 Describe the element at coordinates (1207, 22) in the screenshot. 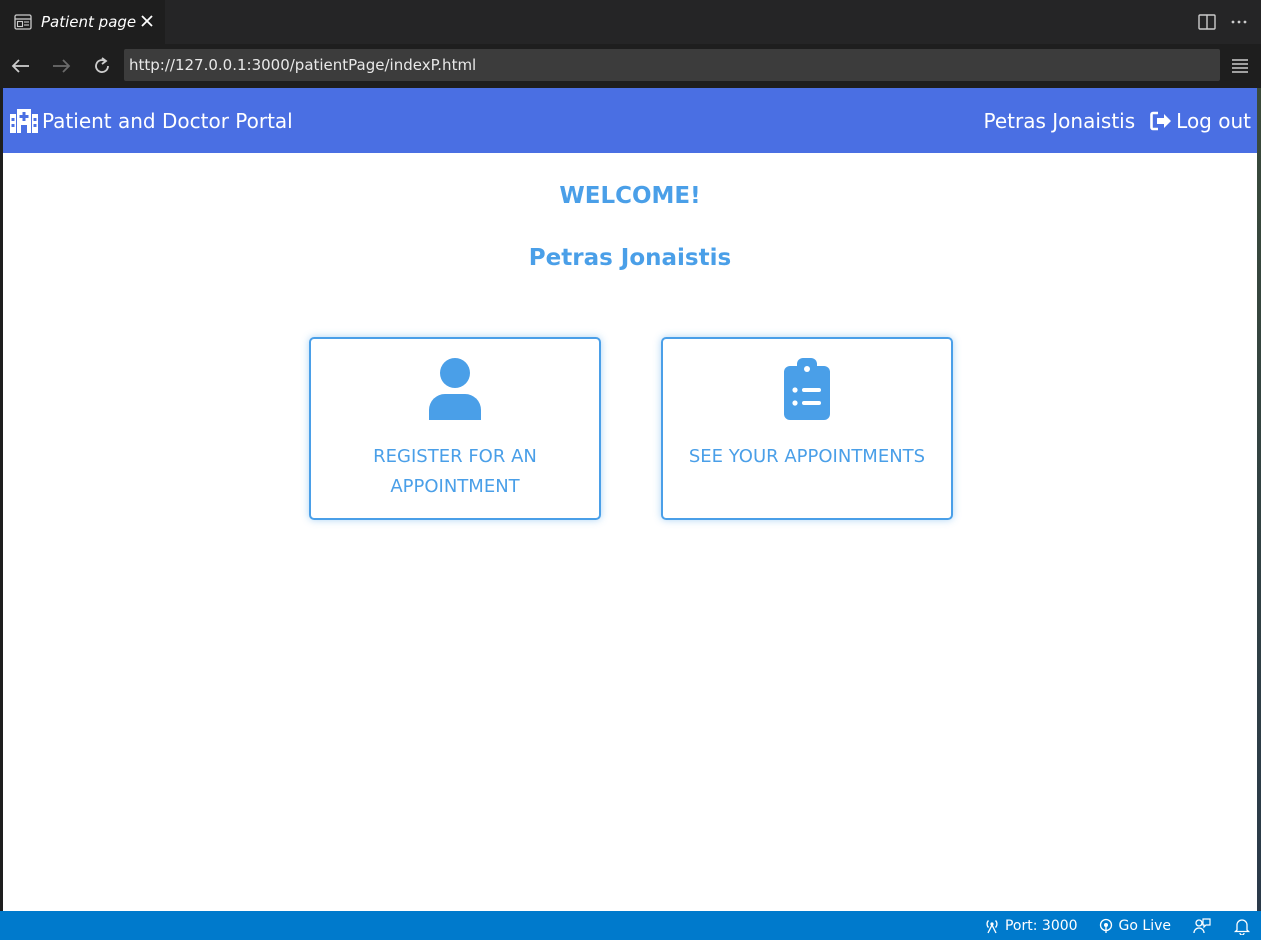

I see `split-editor-icon` at that location.